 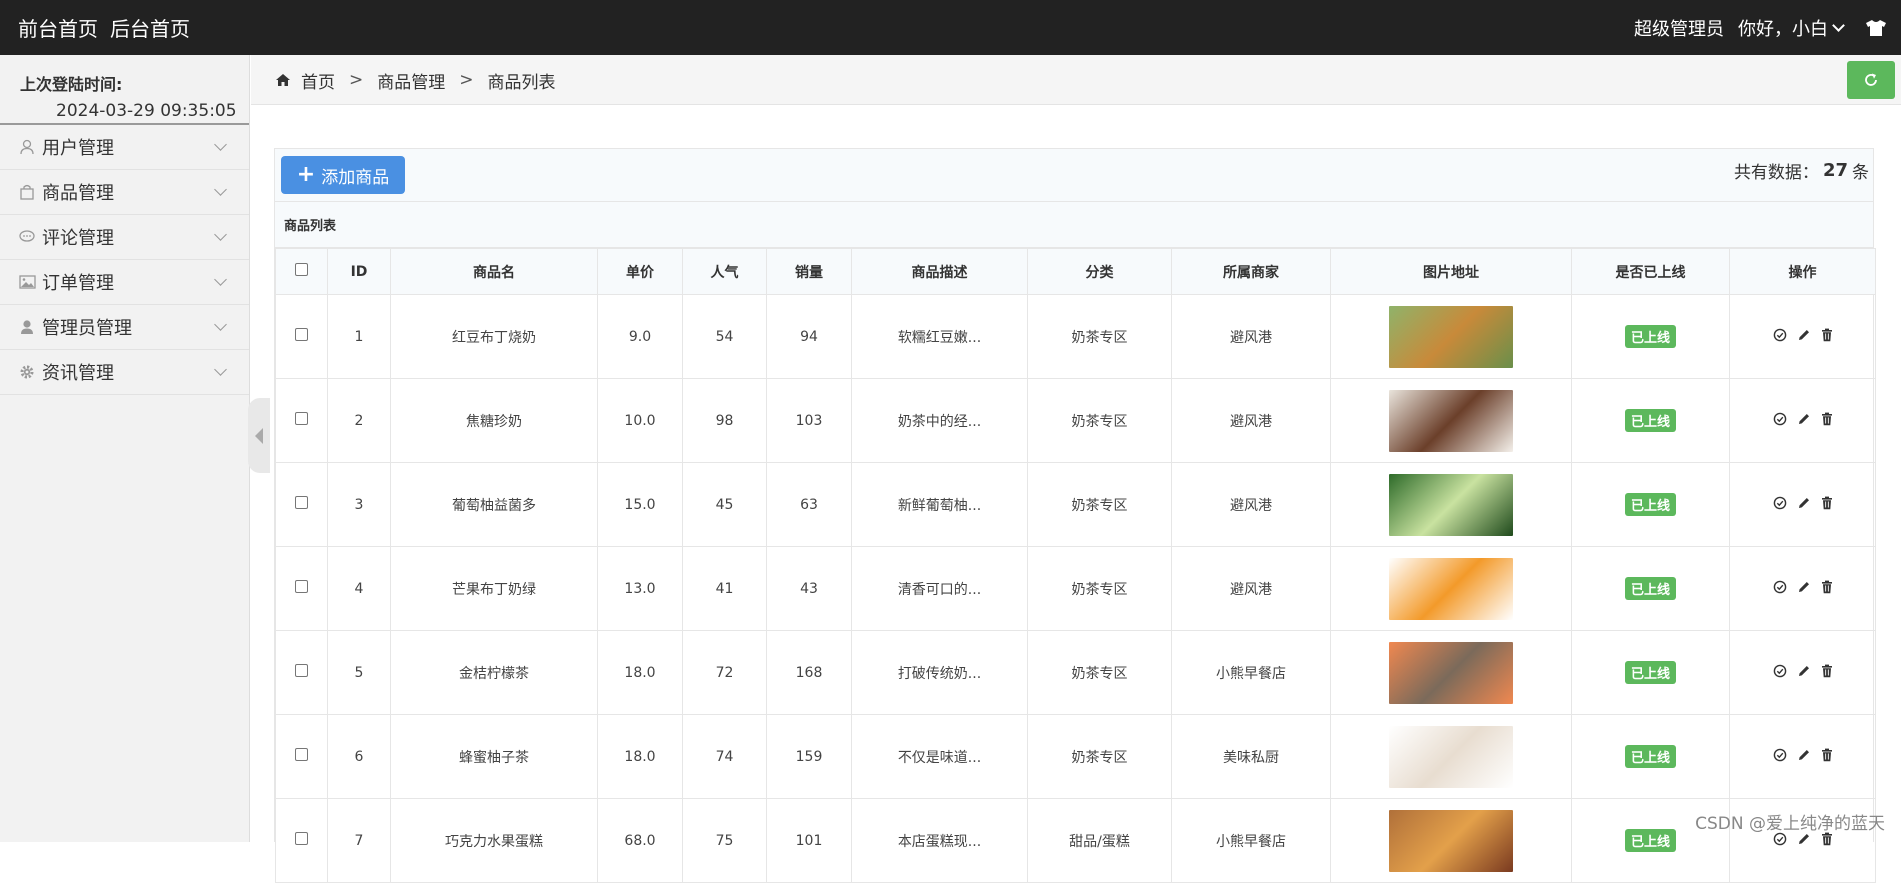 What do you see at coordinates (1802, 271) in the screenshot?
I see `header-ops: 操作` at bounding box center [1802, 271].